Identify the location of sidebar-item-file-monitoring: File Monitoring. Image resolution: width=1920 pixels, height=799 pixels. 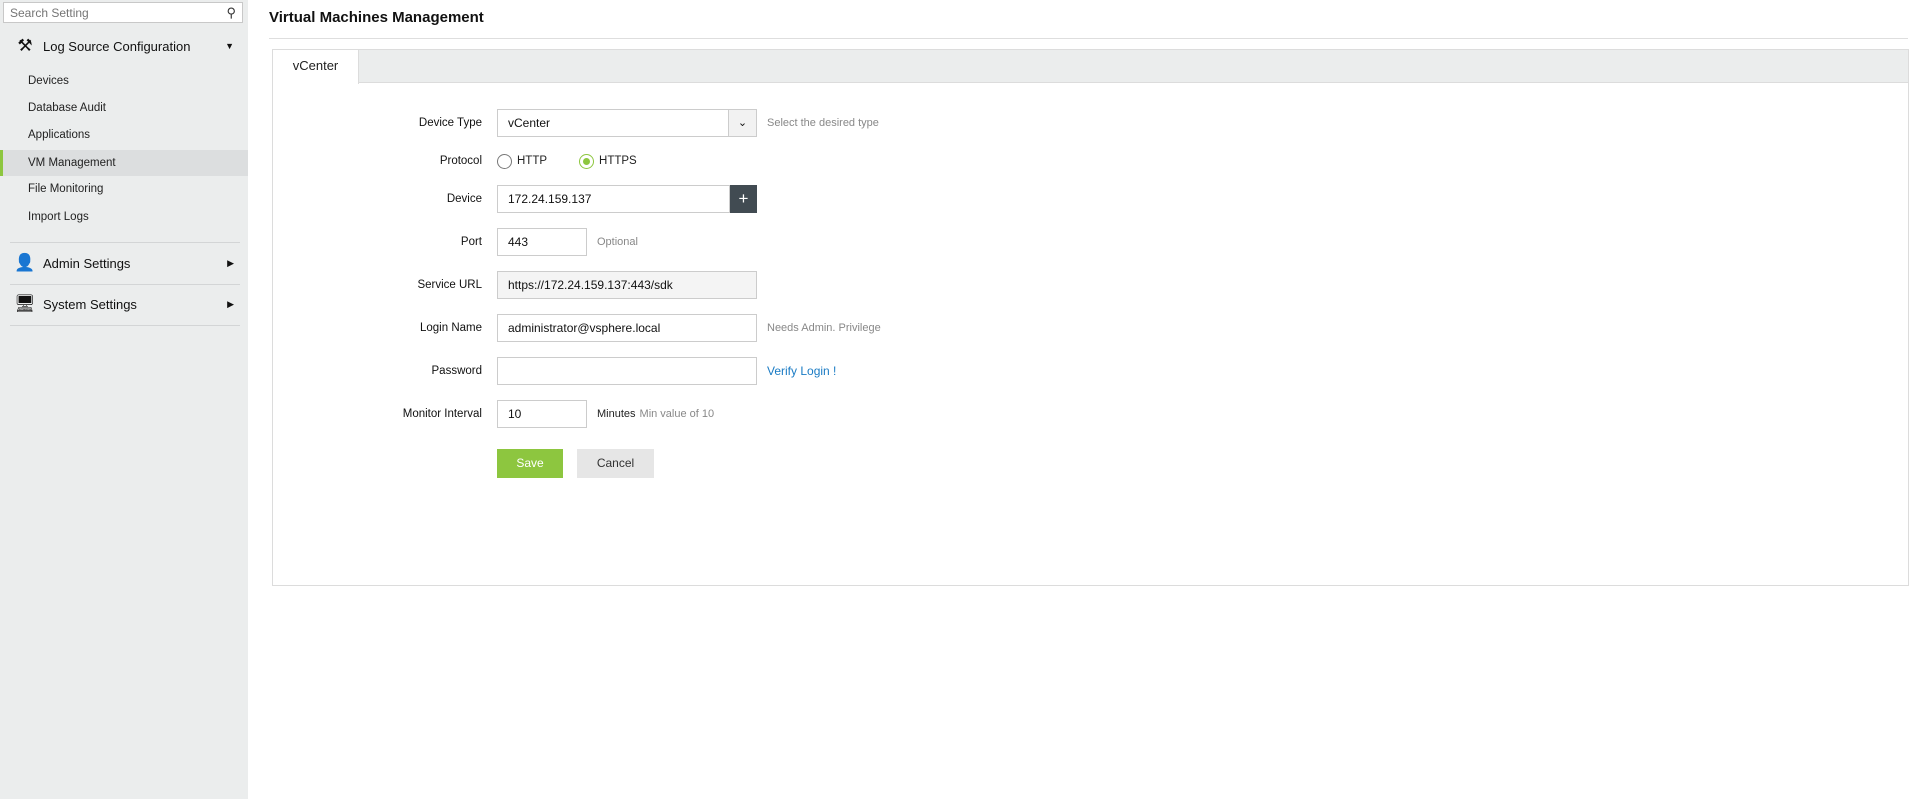
(124, 189).